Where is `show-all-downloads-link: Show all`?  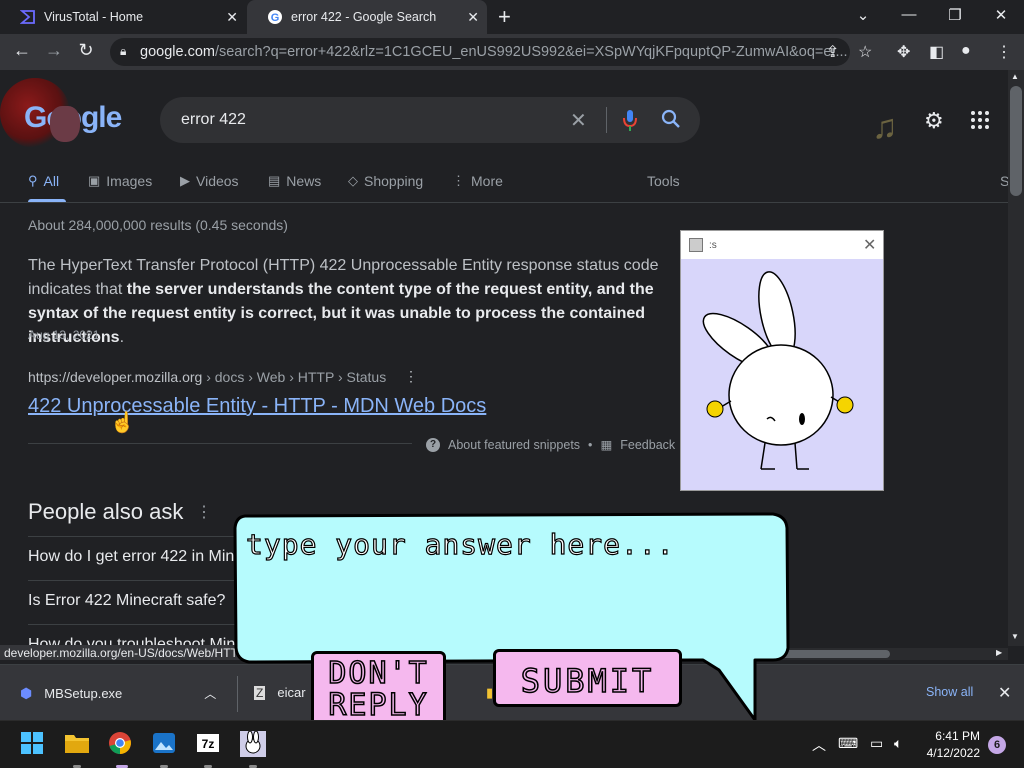 show-all-downloads-link: Show all is located at coordinates (949, 692).